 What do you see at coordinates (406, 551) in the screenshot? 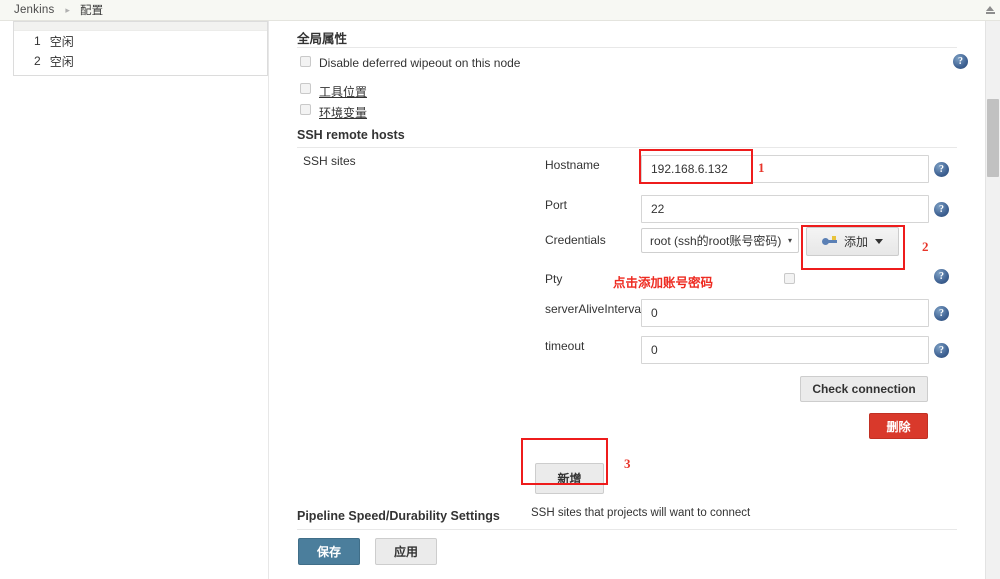
I see `apply-button: 应用` at bounding box center [406, 551].